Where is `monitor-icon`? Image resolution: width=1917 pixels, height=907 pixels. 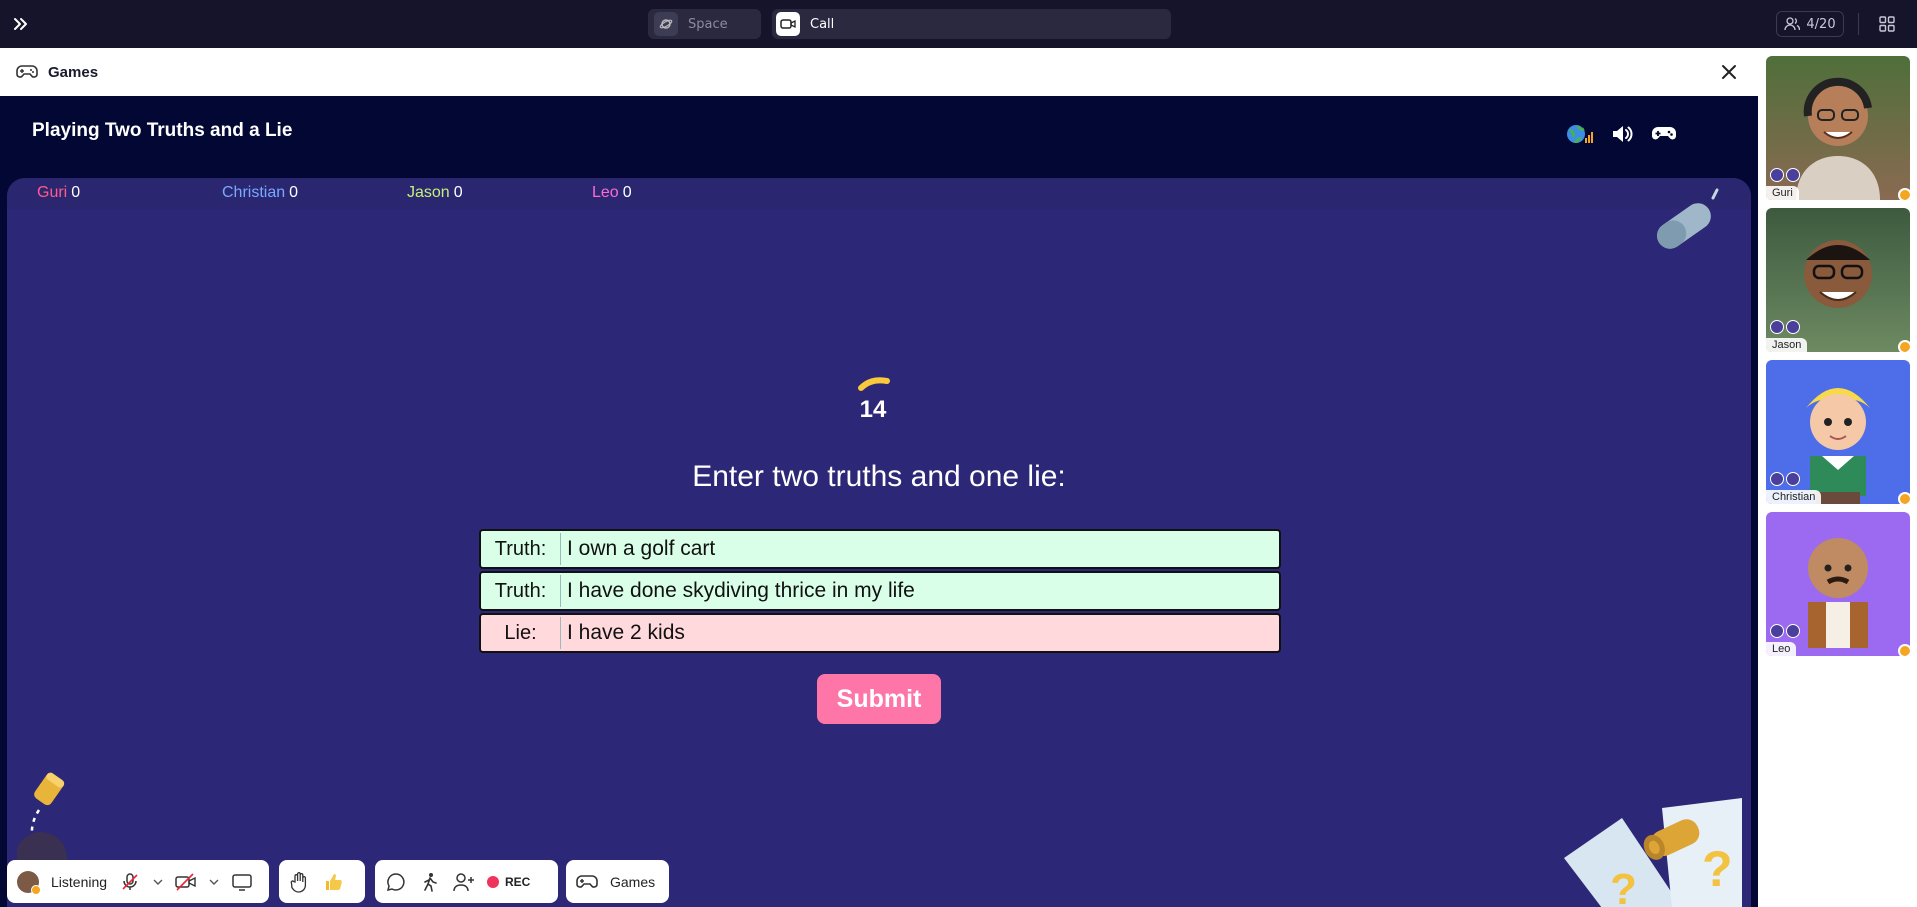 monitor-icon is located at coordinates (242, 882).